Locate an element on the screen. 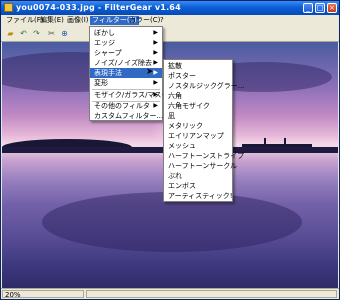  submenu-item: アーティスティック! is located at coordinates (198, 196).